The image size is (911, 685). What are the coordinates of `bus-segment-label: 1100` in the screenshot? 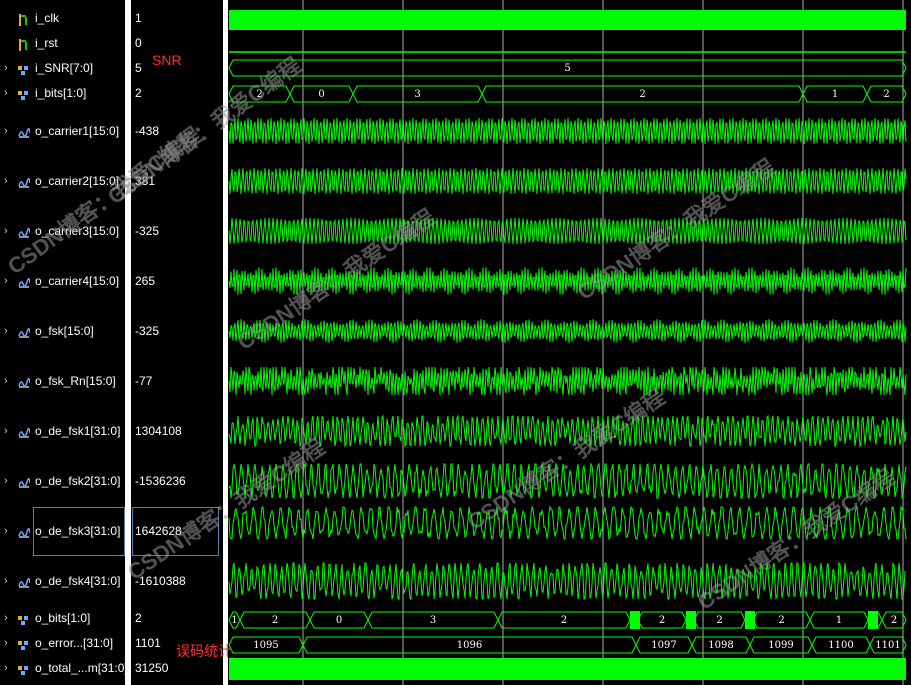 It's located at (840, 645).